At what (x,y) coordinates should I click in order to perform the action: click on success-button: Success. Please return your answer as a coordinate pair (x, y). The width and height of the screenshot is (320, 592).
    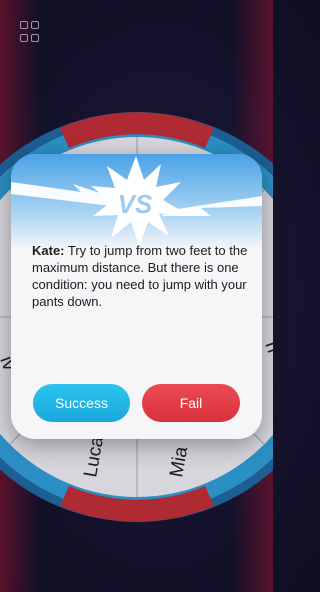
    Looking at the image, I should click on (81, 403).